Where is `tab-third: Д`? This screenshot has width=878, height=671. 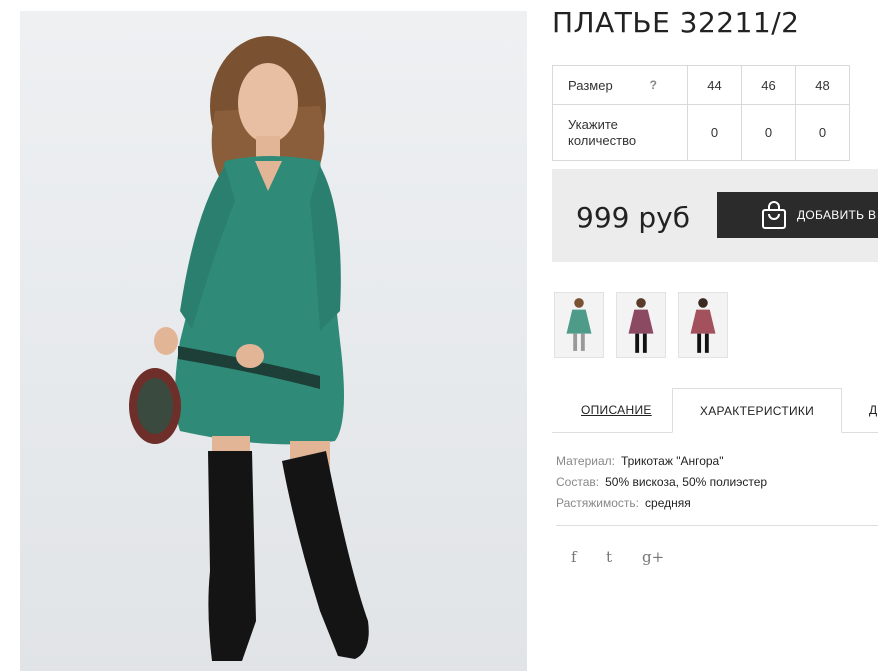 tab-third: Д is located at coordinates (873, 410).